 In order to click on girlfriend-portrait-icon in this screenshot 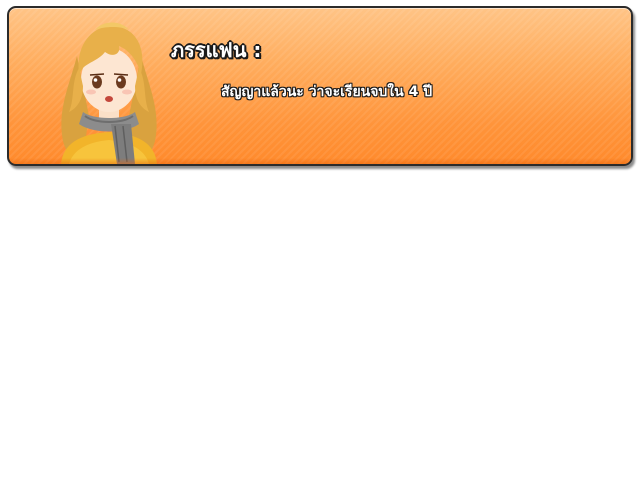, I will do `click(109, 93)`.